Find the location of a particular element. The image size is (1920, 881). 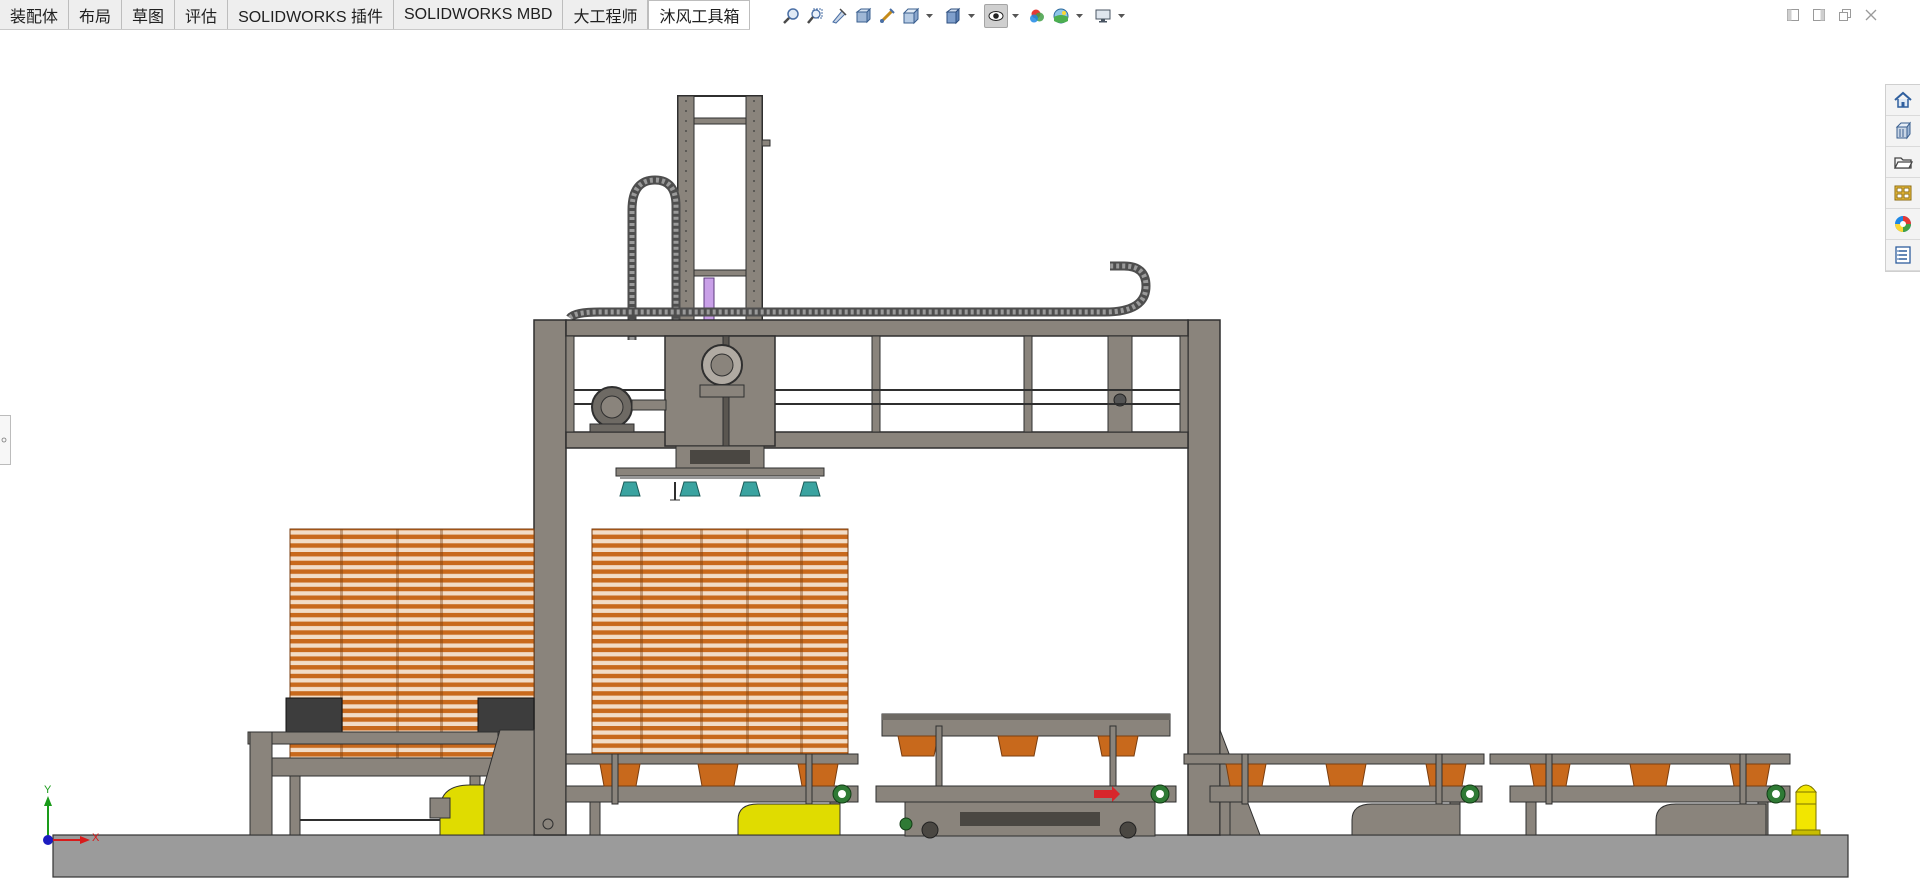

display-style-icon is located at coordinates (953, 16).